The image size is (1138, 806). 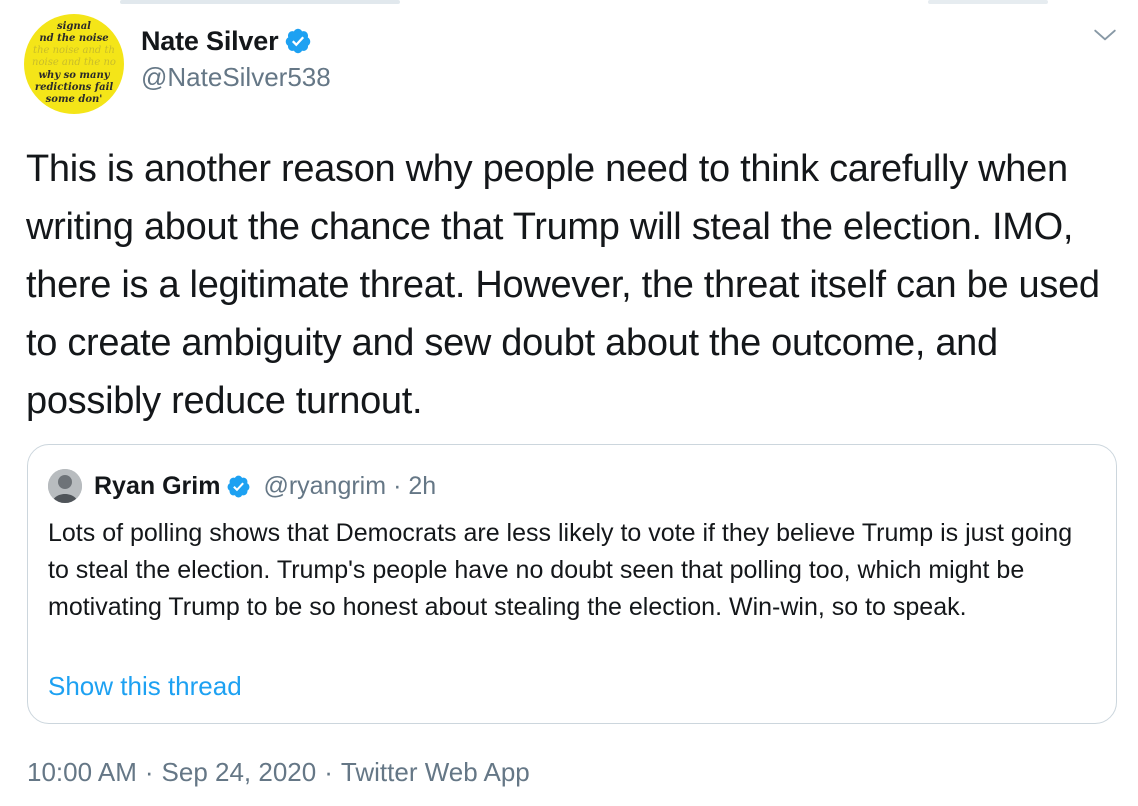 I want to click on quoted-author-name: Ryan Grim, so click(x=157, y=485).